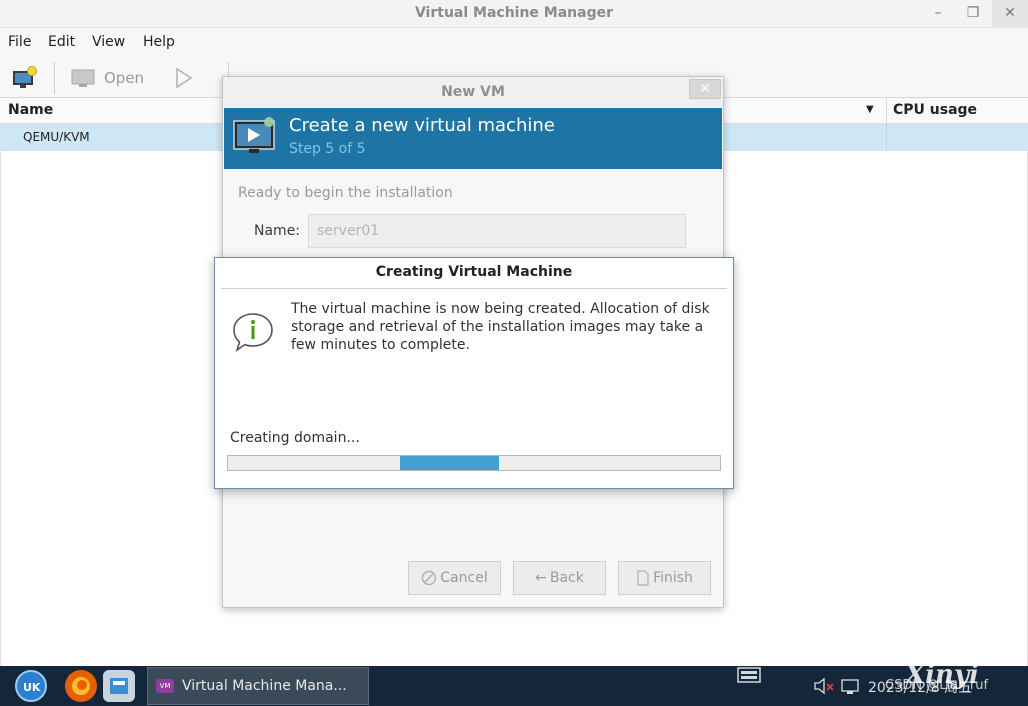 The height and width of the screenshot is (706, 1028). Describe the element at coordinates (749, 676) in the screenshot. I see `workspace-icon` at that location.